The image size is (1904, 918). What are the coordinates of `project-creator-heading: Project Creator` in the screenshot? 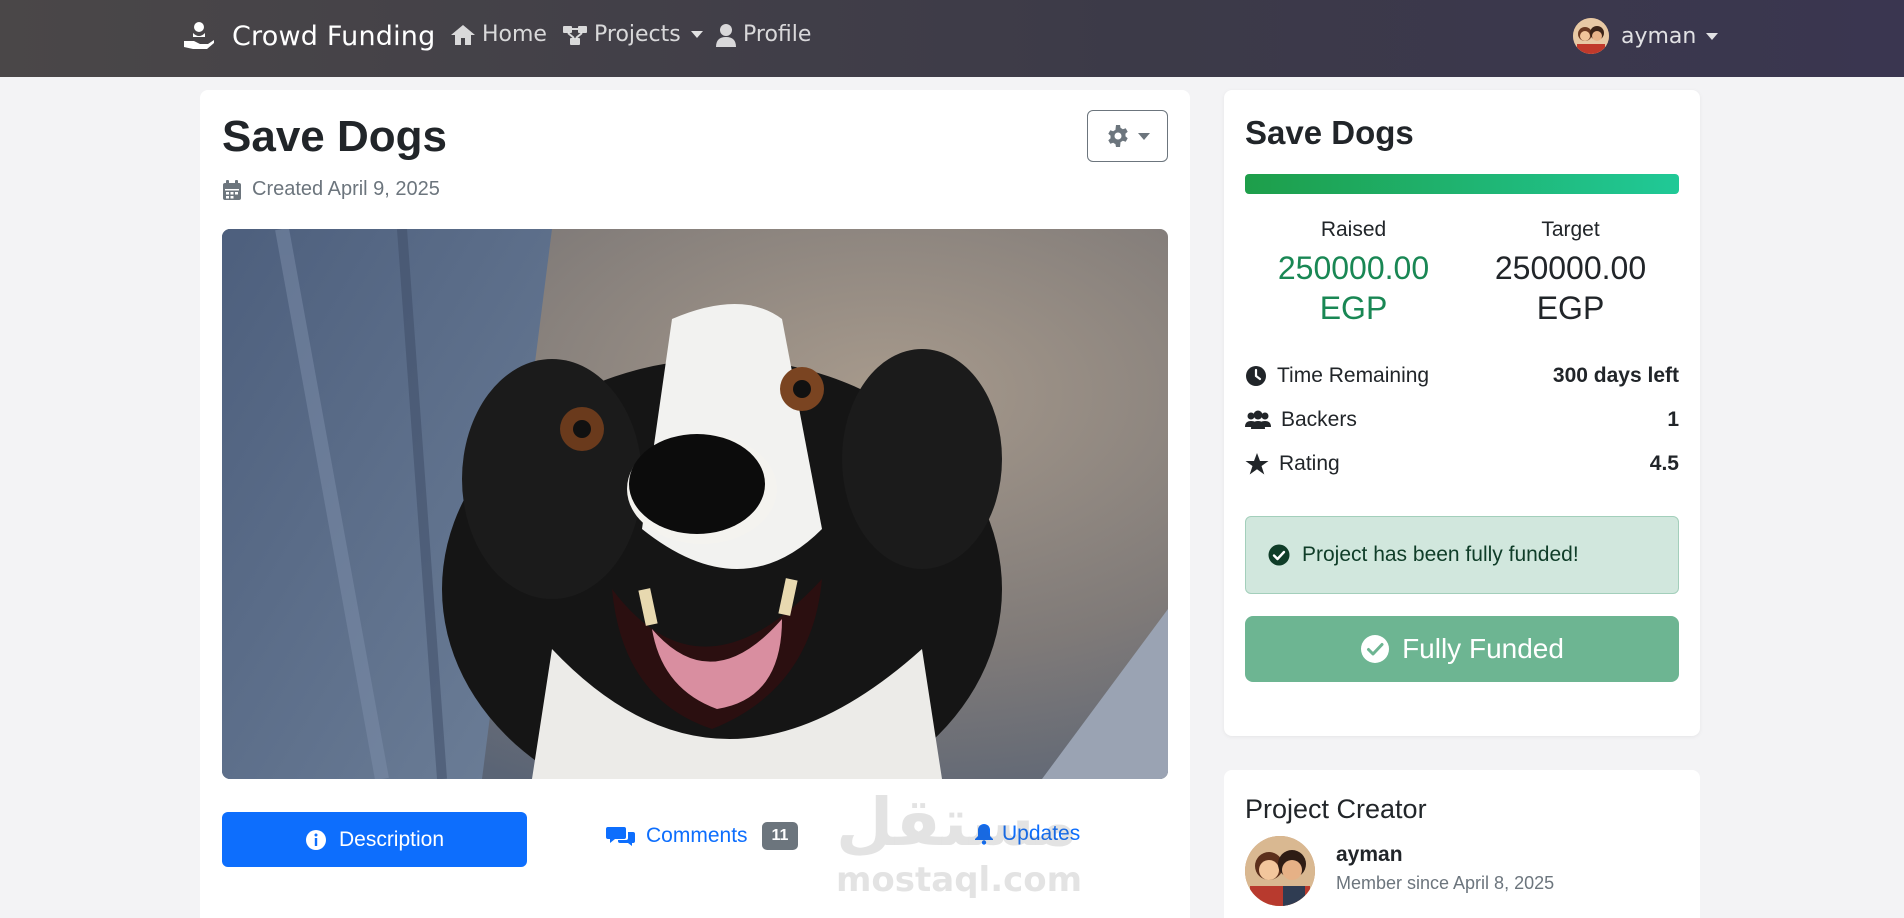 It's located at (1336, 809).